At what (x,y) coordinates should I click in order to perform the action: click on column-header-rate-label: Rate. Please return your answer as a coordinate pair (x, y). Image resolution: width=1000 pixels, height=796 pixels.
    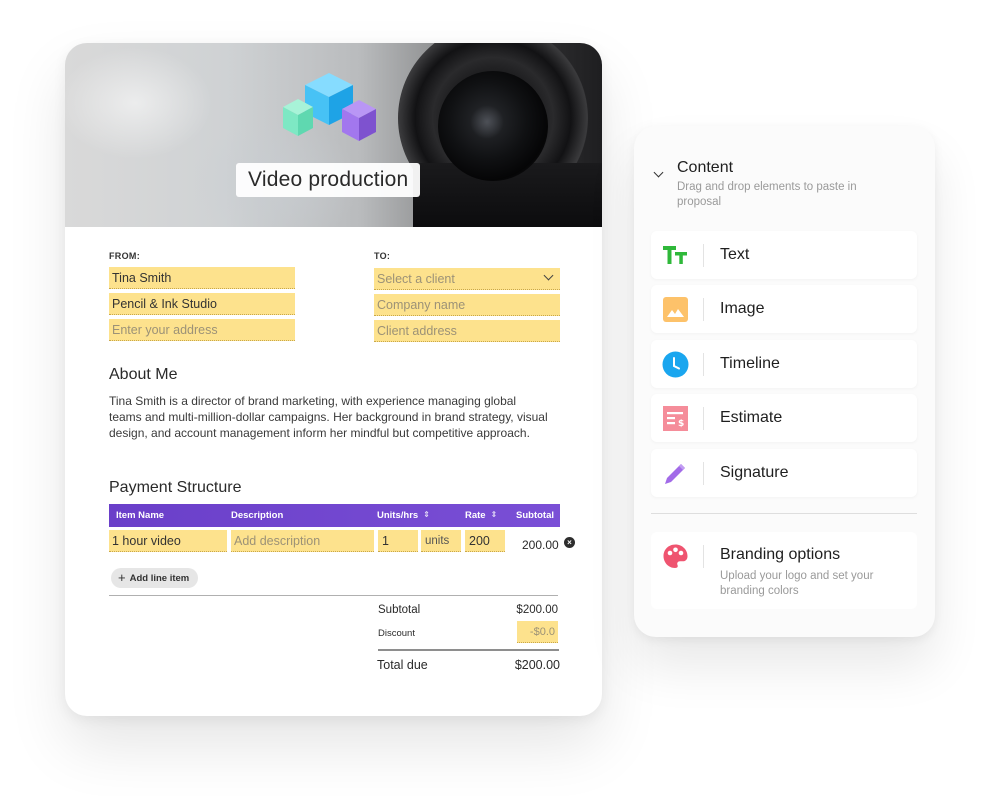
    Looking at the image, I should click on (475, 515).